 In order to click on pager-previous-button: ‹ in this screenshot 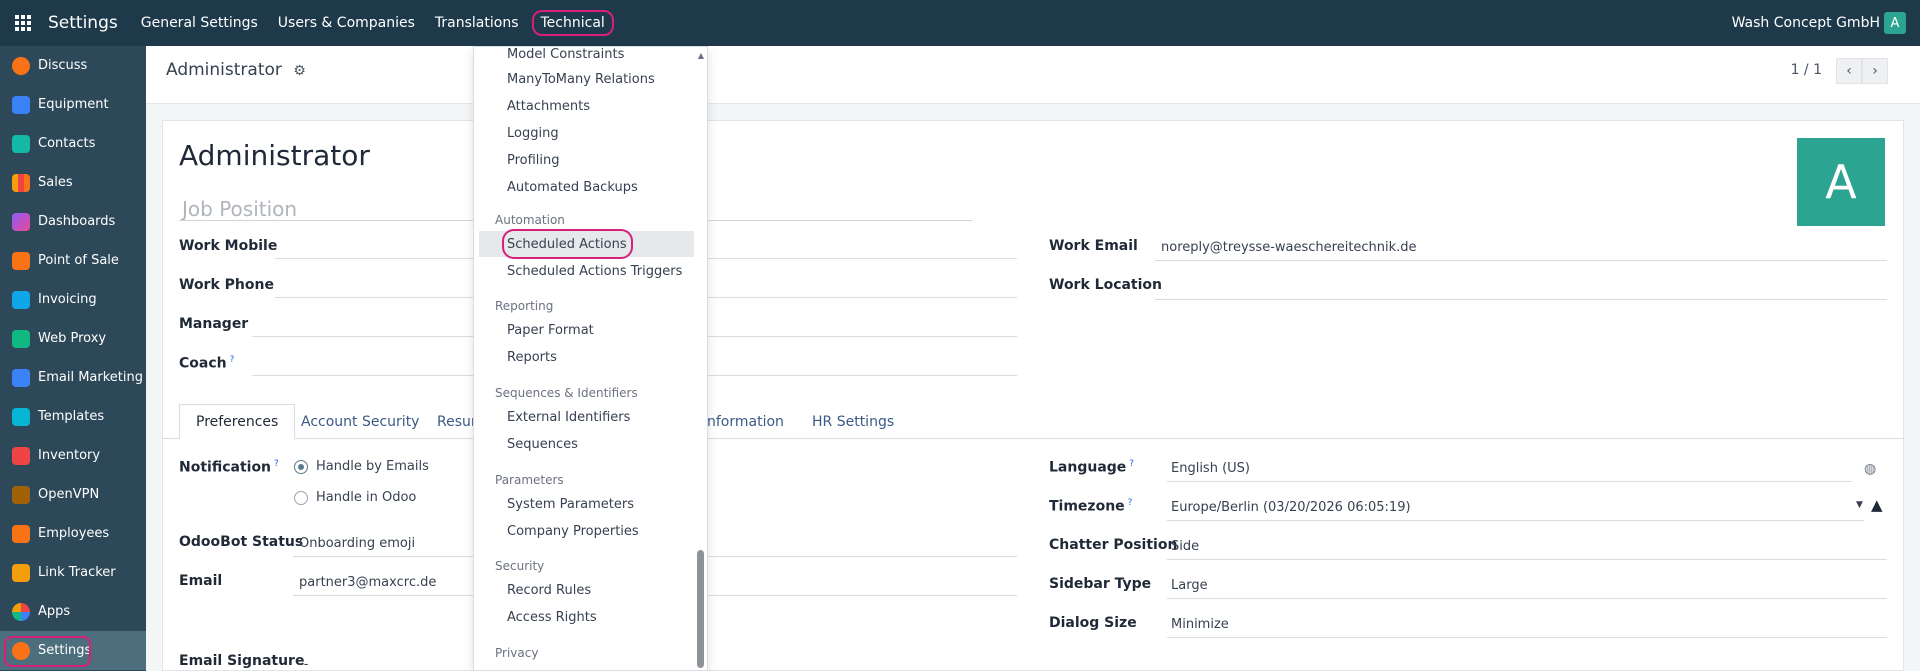, I will do `click(1849, 71)`.